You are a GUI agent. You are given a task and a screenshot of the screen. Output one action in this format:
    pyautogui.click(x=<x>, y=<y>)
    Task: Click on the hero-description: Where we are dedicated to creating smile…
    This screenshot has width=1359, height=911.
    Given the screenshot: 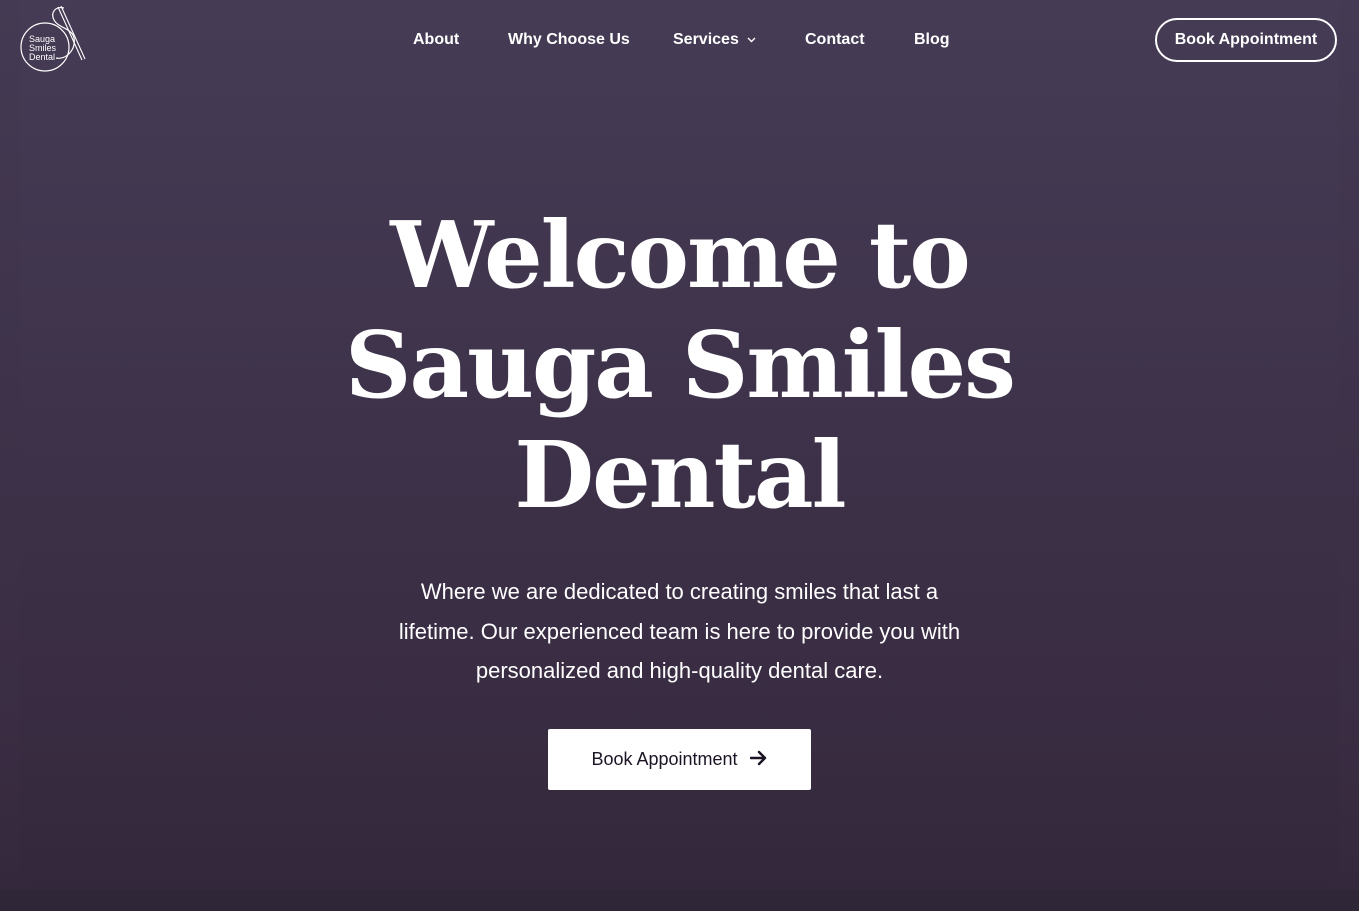 What is the action you would take?
    pyautogui.click(x=679, y=631)
    